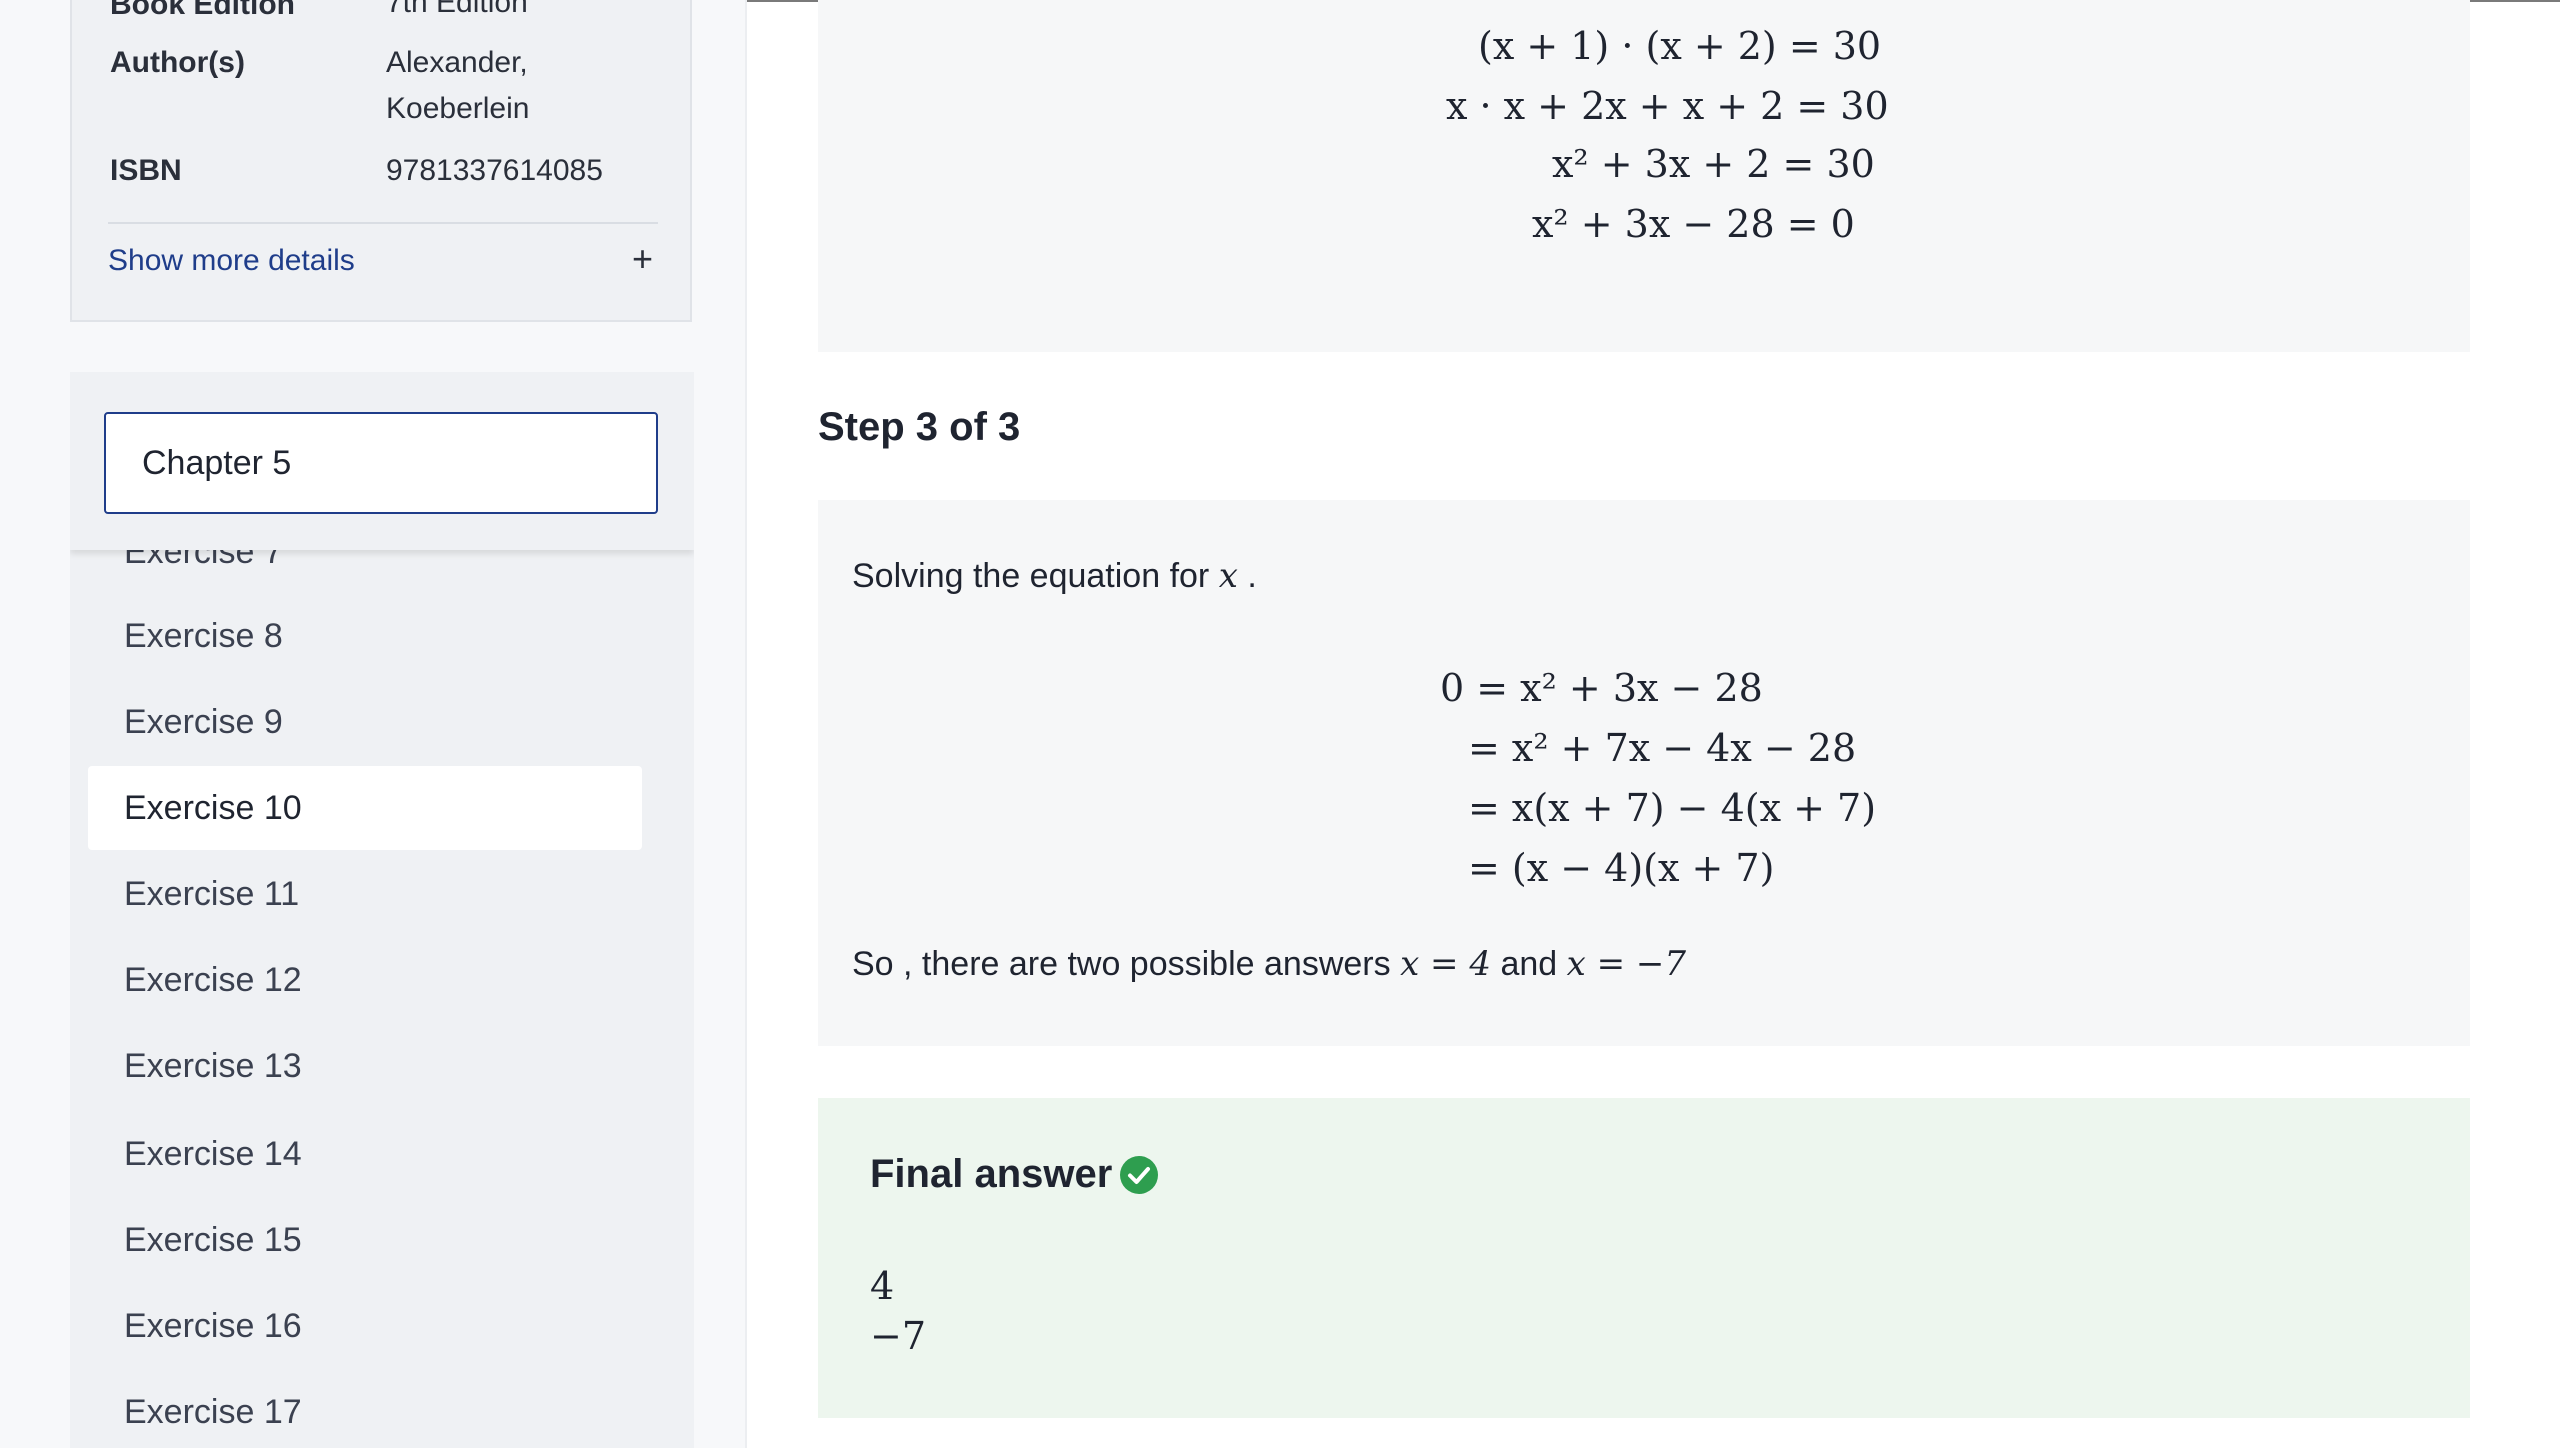 This screenshot has height=1448, width=2560. Describe the element at coordinates (146, 170) in the screenshot. I see `isbn-label: ISBN` at that location.